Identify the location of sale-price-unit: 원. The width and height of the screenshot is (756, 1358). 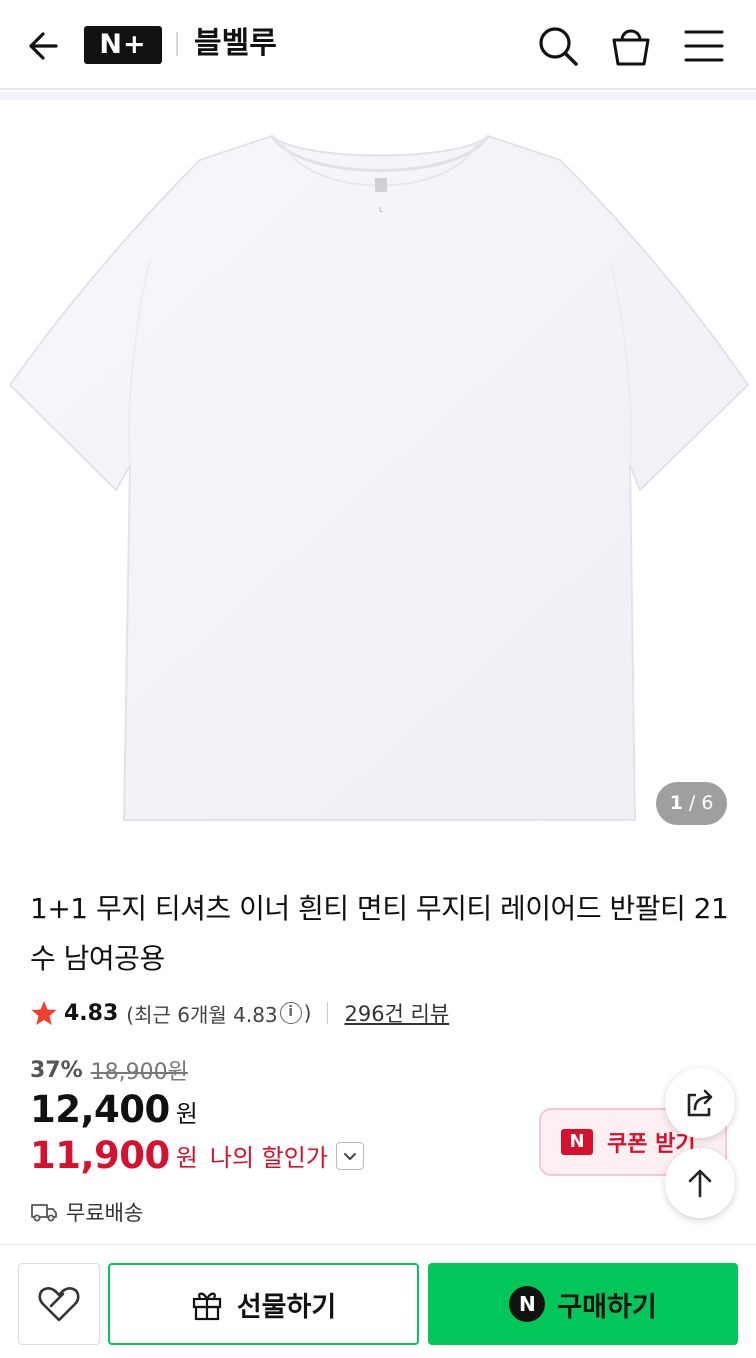
(186, 1114).